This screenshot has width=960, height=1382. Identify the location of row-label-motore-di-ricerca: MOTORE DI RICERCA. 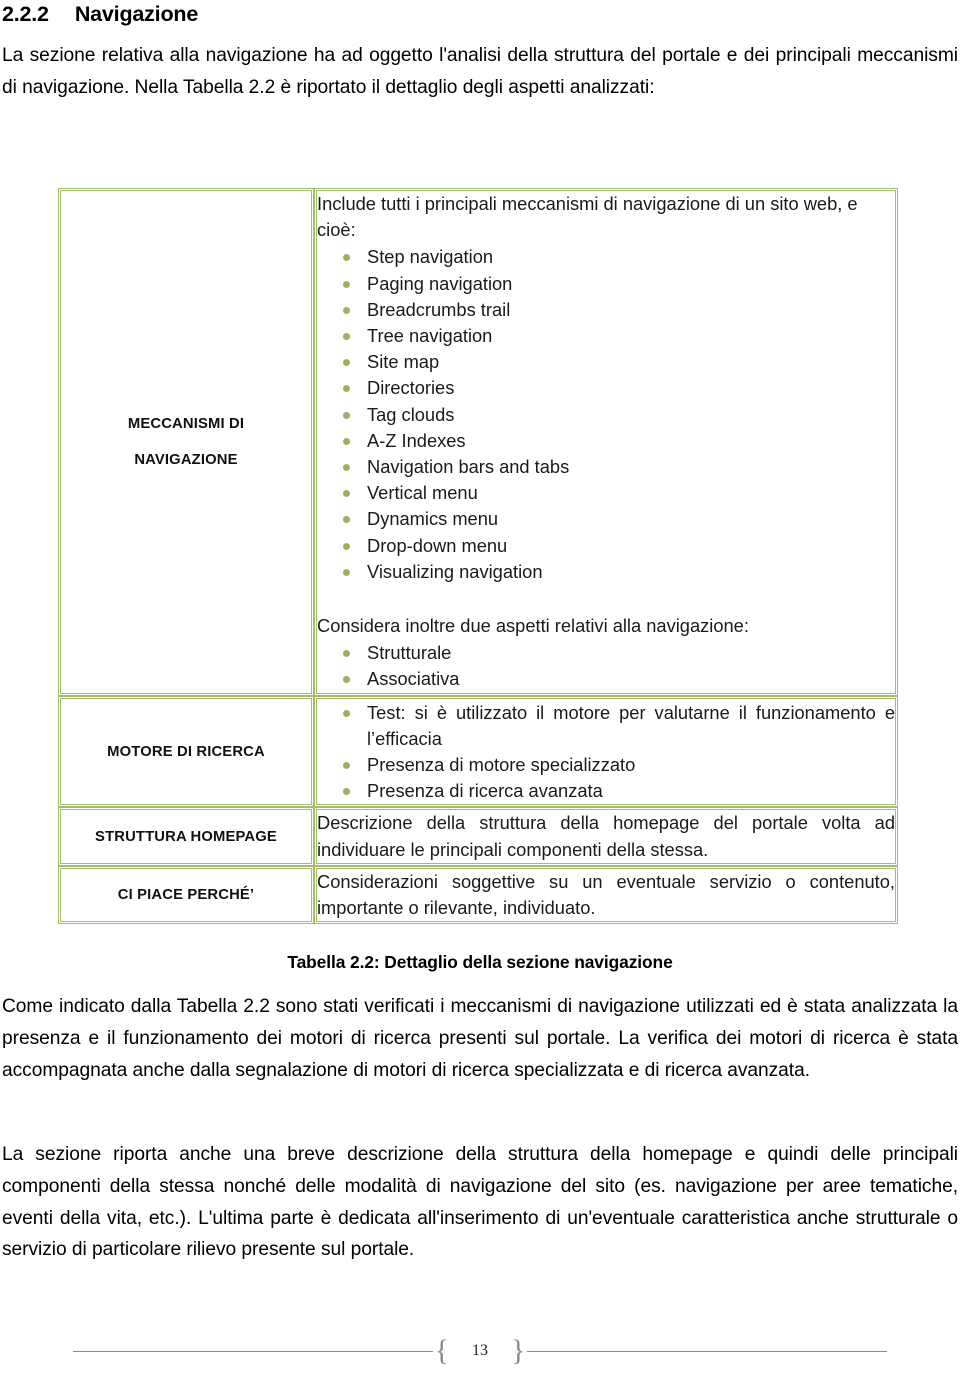
(186, 751).